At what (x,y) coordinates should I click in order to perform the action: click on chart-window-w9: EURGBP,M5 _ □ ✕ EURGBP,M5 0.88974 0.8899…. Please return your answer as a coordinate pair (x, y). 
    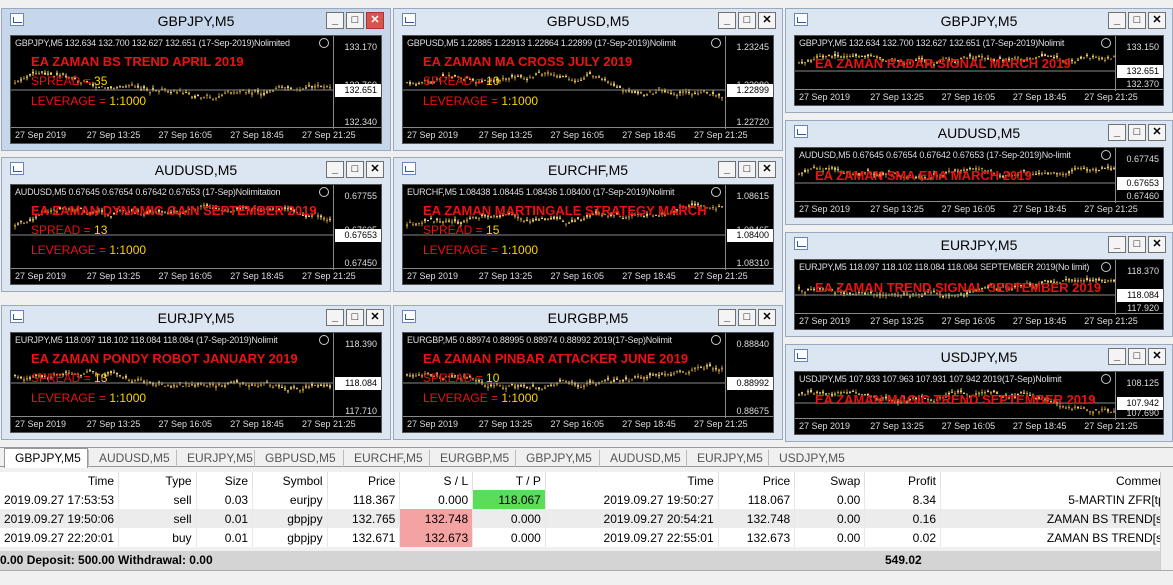
    Looking at the image, I should click on (588, 372).